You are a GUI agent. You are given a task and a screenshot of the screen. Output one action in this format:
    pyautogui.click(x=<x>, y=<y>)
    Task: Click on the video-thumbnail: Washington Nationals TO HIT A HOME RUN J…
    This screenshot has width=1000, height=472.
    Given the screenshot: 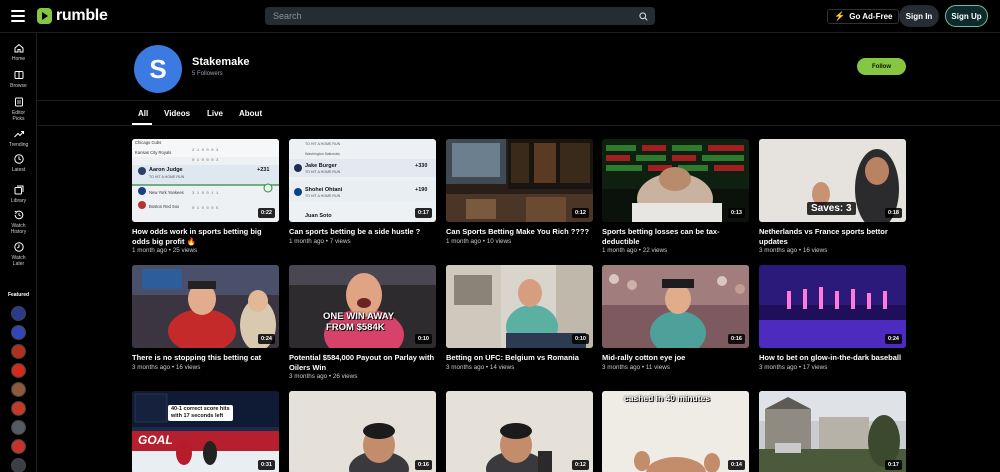 What is the action you would take?
    pyautogui.click(x=362, y=180)
    